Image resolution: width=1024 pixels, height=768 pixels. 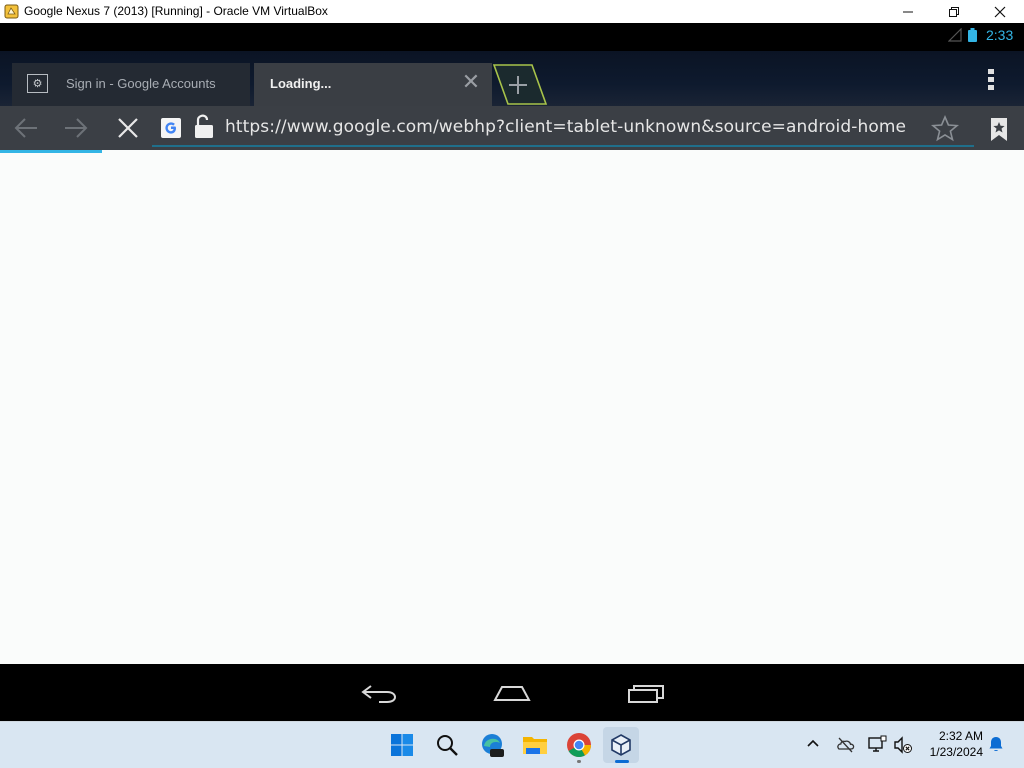 I want to click on signal-icon, so click(x=955, y=35).